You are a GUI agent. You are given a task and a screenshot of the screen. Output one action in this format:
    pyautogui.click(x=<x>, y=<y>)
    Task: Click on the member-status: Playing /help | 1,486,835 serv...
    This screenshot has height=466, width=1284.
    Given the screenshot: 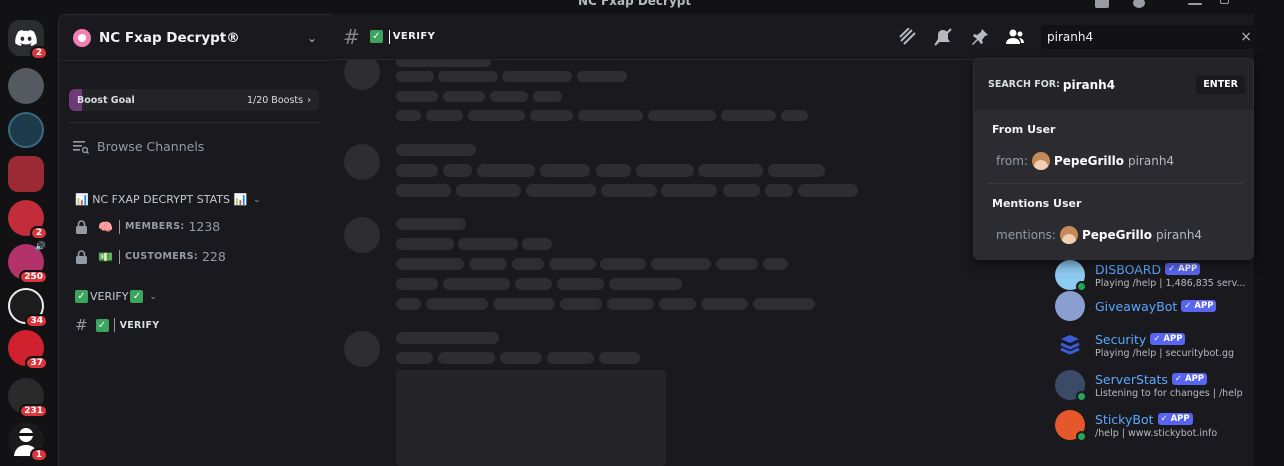 What is the action you would take?
    pyautogui.click(x=1170, y=283)
    